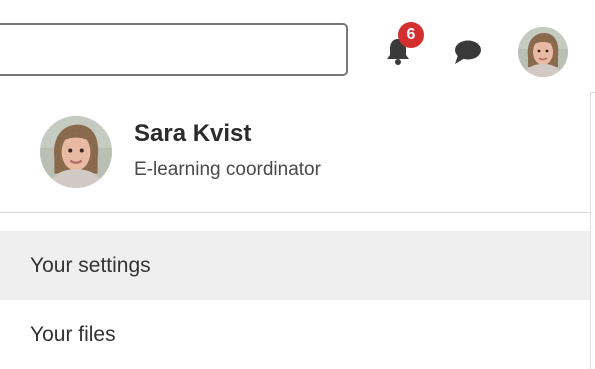  What do you see at coordinates (227, 169) in the screenshot?
I see `profile-role: E-learning coordinator` at bounding box center [227, 169].